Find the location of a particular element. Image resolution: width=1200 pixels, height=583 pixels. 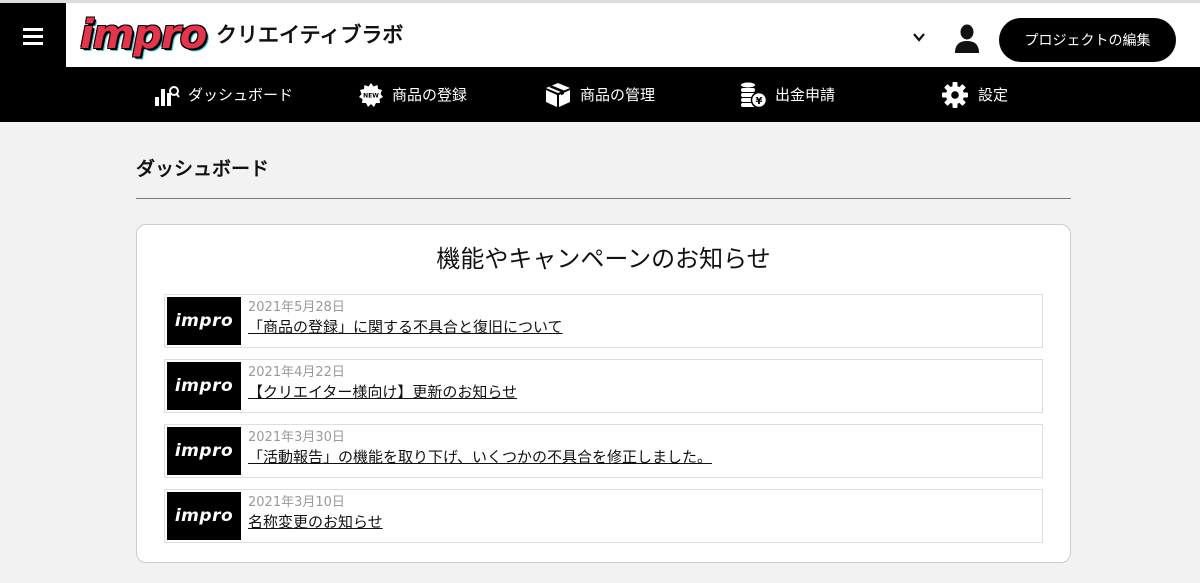

brand-name: クリエイティブラボ is located at coordinates (310, 35).